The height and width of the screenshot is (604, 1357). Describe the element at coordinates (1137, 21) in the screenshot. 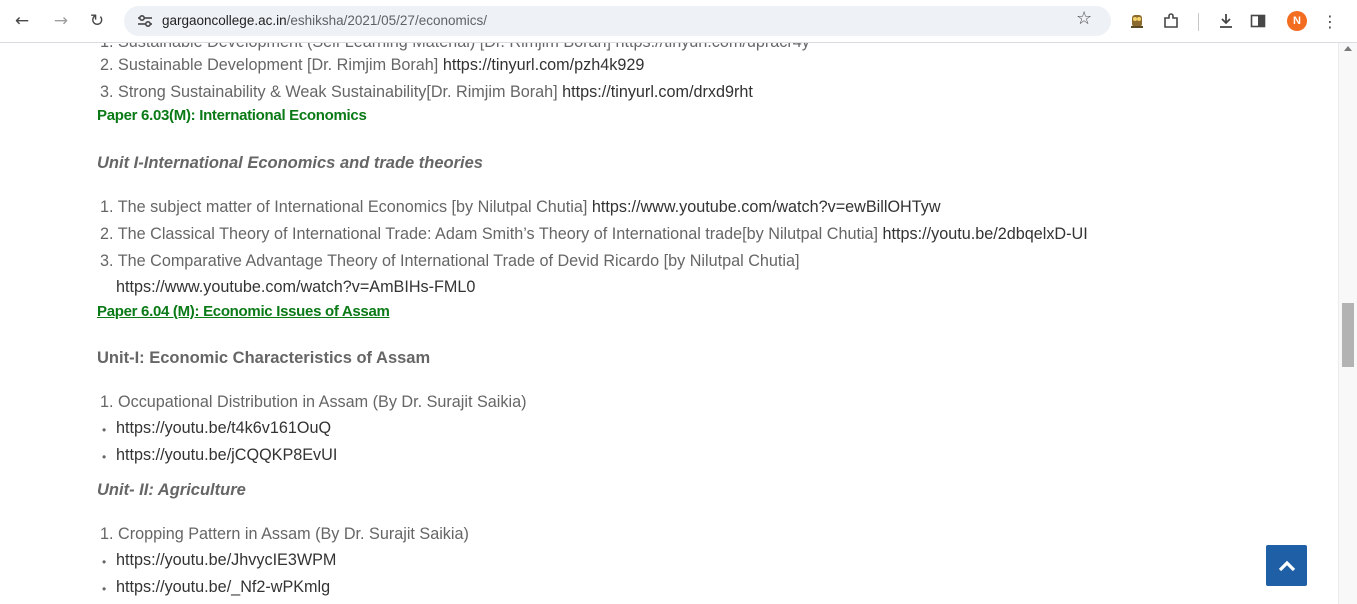

I see `extension-owl-icon` at that location.